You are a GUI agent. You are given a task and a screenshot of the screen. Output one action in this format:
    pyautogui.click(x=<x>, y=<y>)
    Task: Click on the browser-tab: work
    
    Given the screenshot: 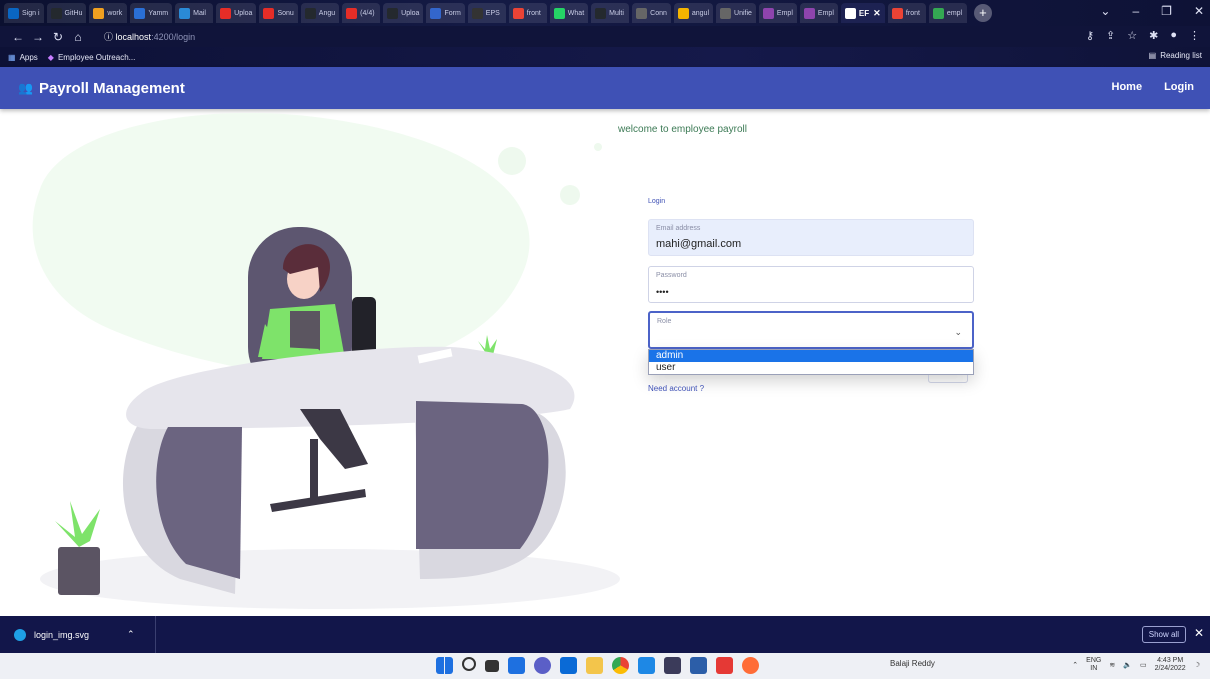 What is the action you would take?
    pyautogui.click(x=108, y=13)
    